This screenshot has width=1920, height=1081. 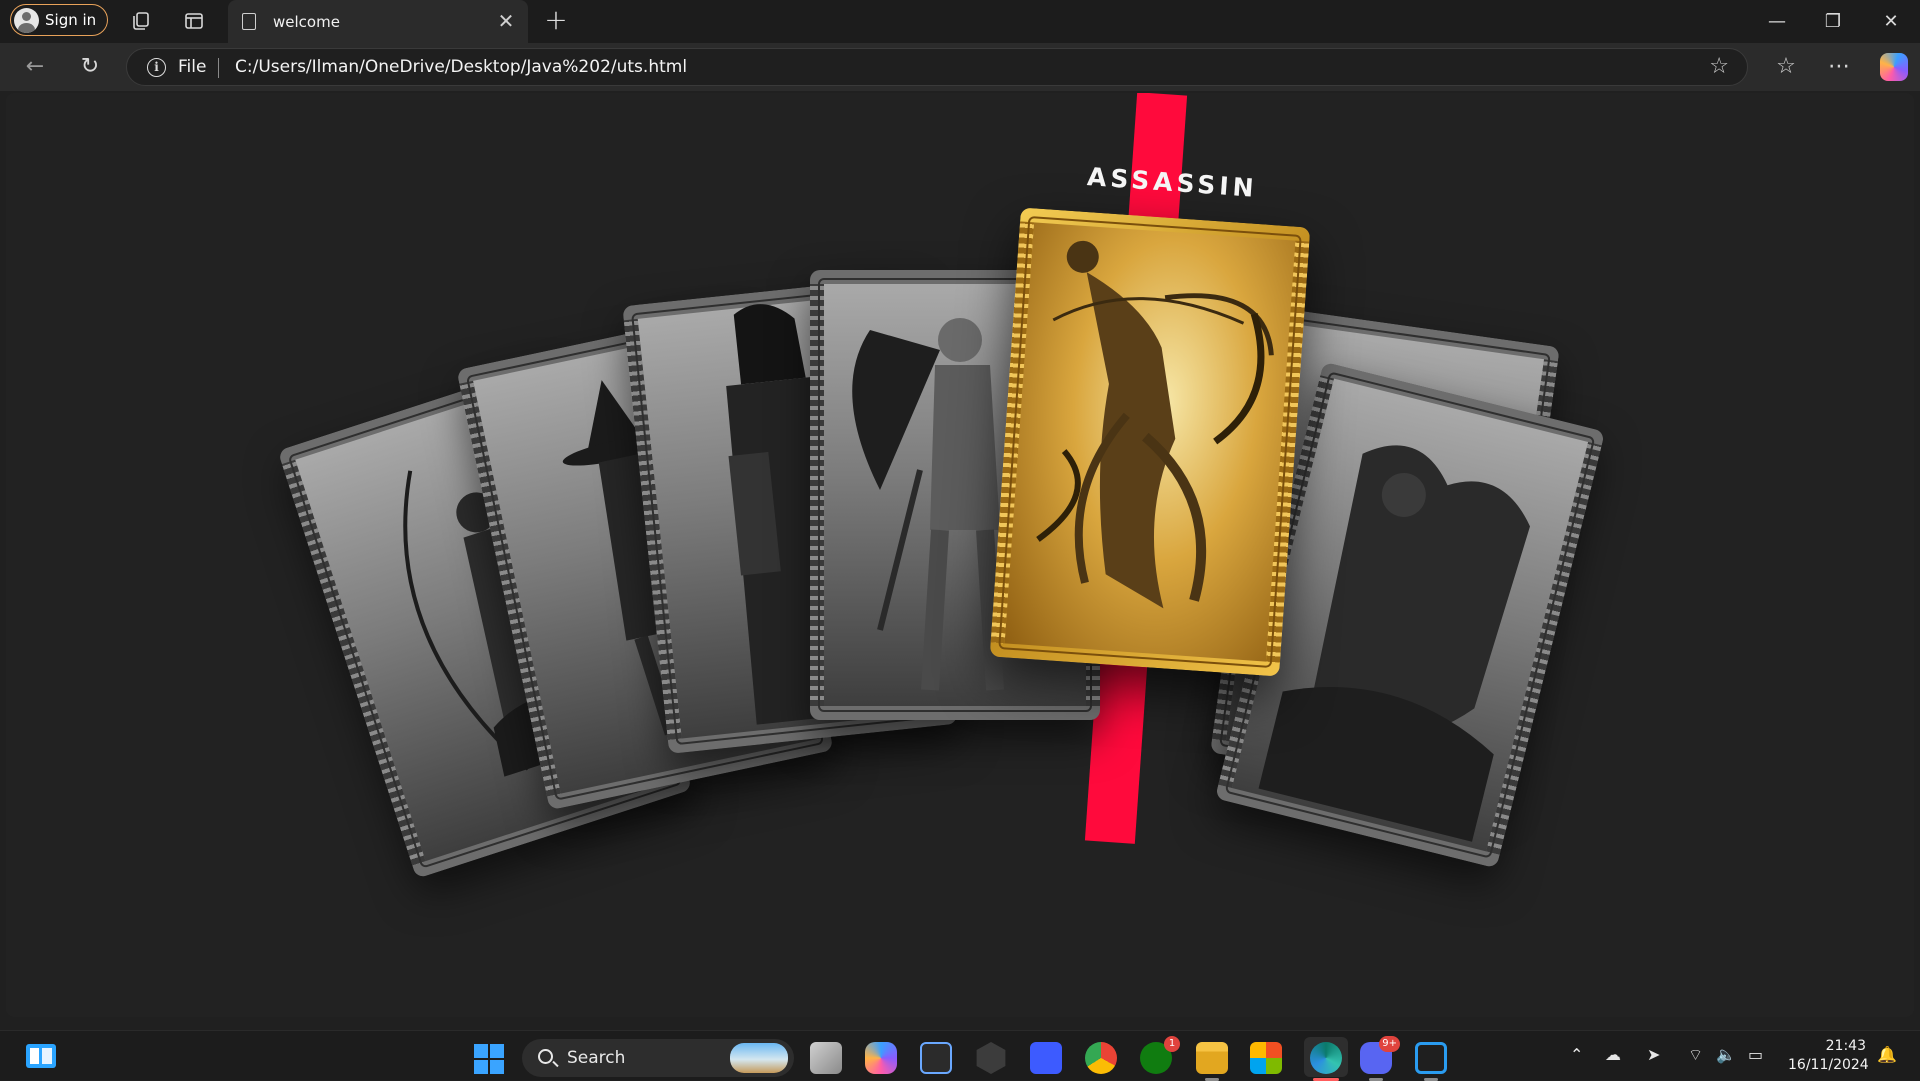 I want to click on url-scheme: File, so click(x=192, y=67).